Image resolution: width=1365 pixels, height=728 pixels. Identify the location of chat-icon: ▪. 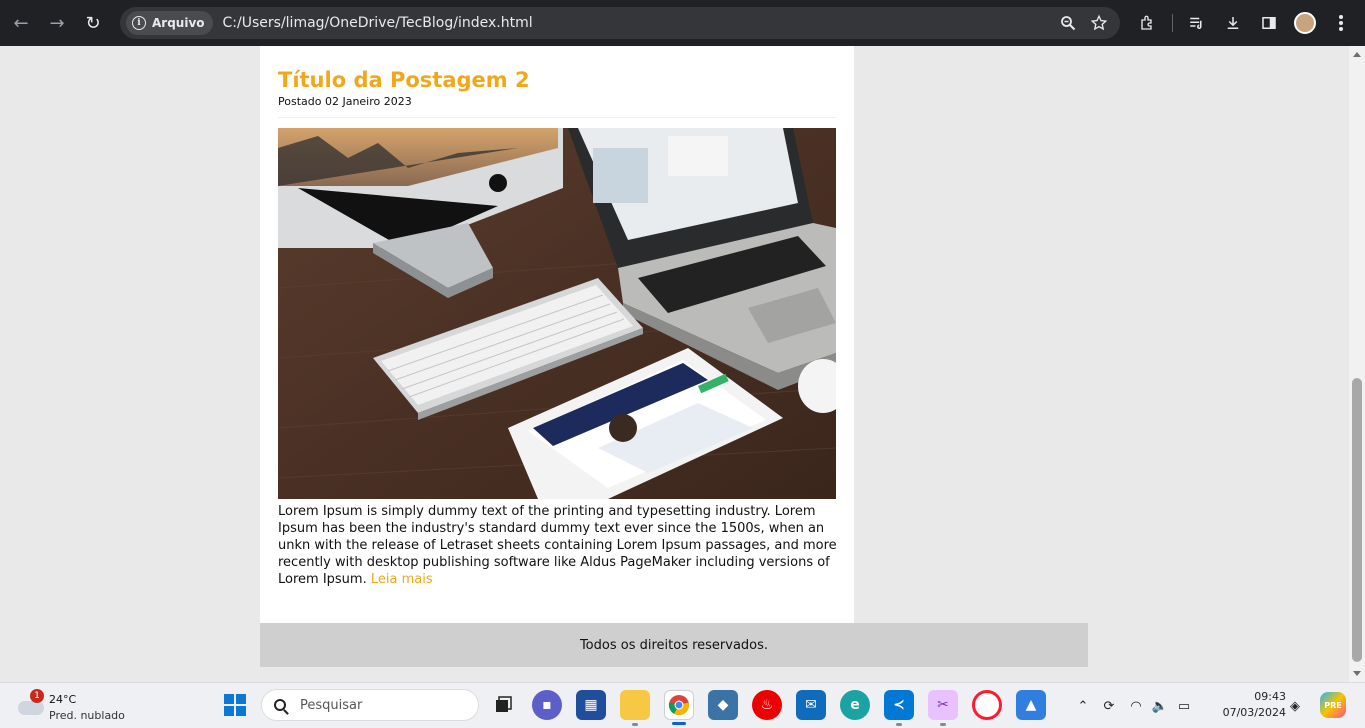
(547, 705).